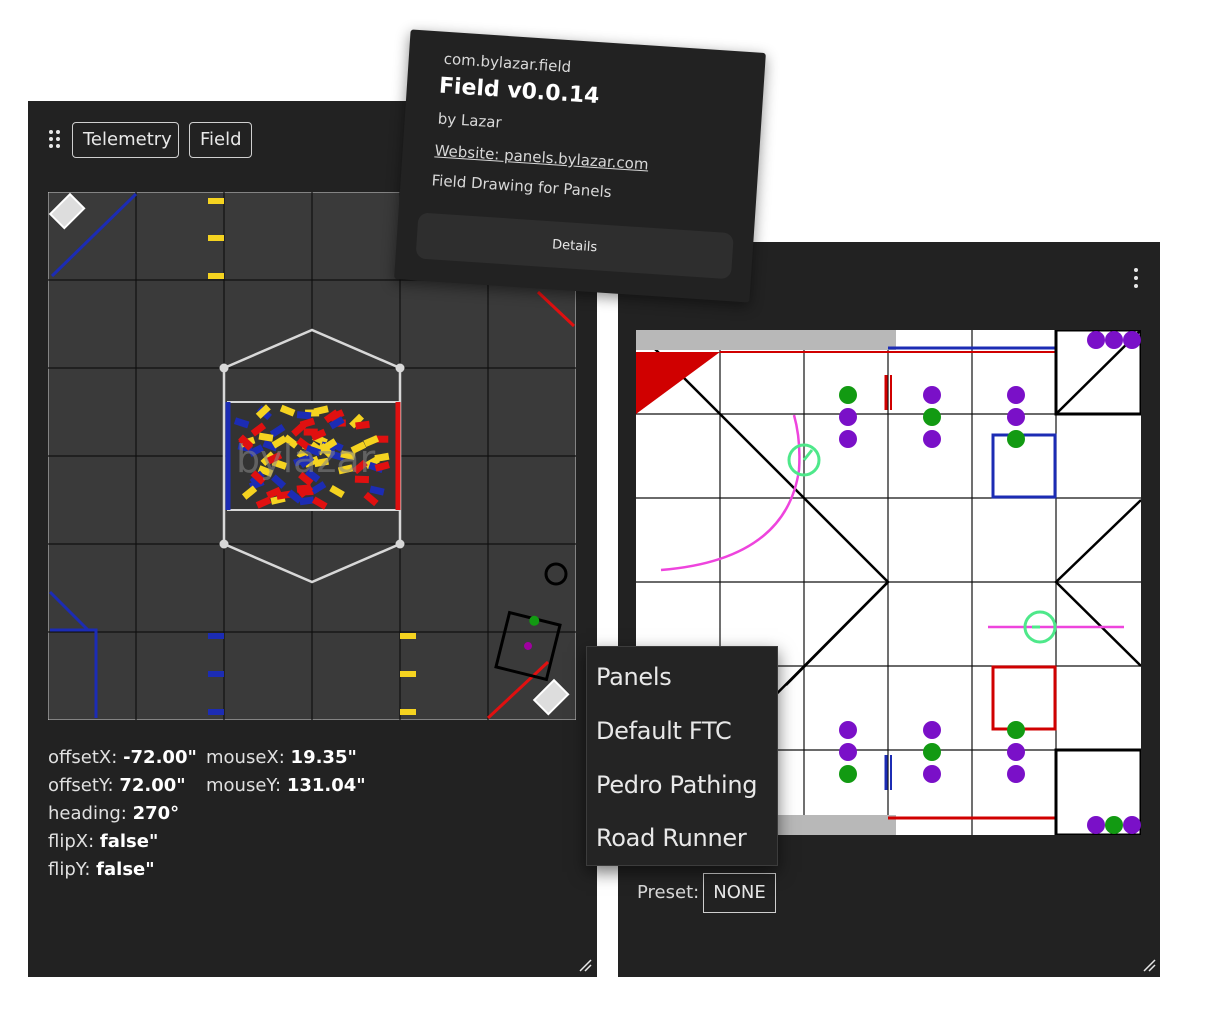 Image resolution: width=1206 pixels, height=1024 pixels. I want to click on field-watermark: bylazar, so click(306, 459).